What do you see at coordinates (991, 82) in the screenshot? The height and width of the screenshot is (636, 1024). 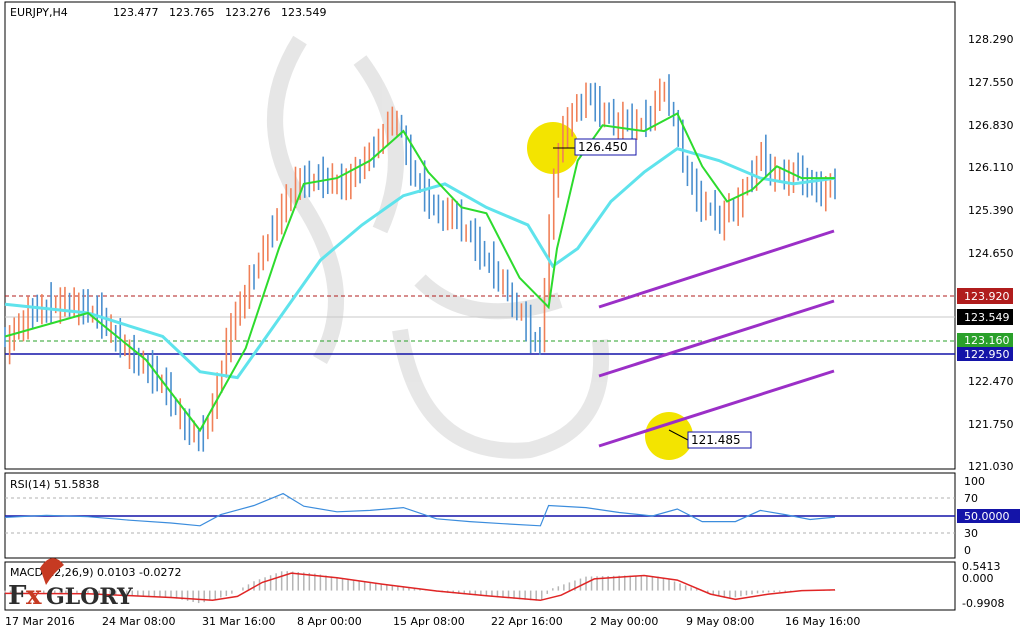 I see `price-tick: 127.550` at bounding box center [991, 82].